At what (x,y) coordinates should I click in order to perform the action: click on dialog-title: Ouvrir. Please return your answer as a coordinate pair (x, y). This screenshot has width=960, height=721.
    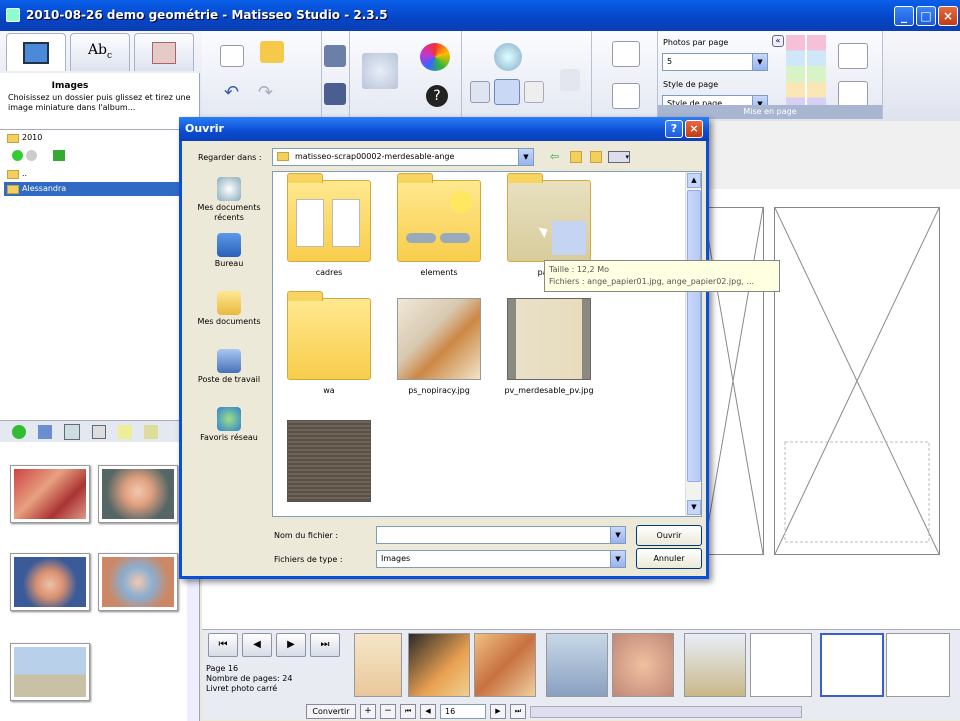
    Looking at the image, I should click on (204, 128).